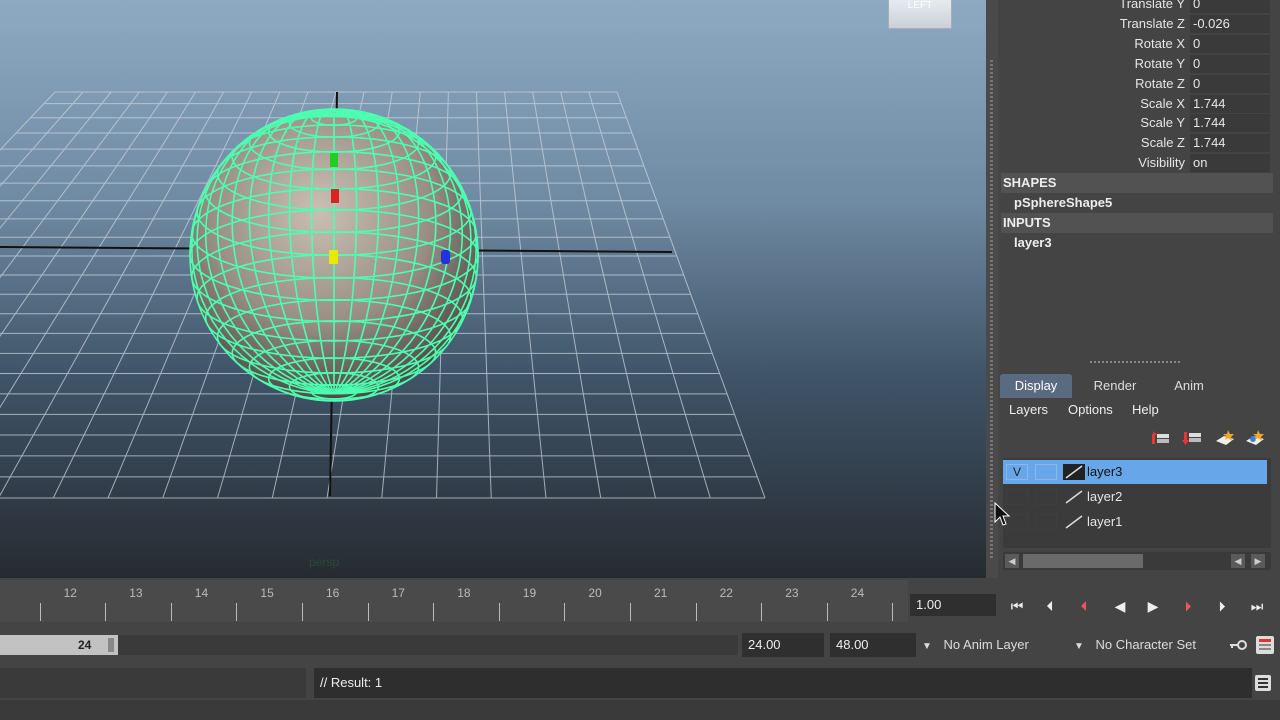  Describe the element at coordinates (1153, 606) in the screenshot. I see `play-forward-icon: ▶` at that location.